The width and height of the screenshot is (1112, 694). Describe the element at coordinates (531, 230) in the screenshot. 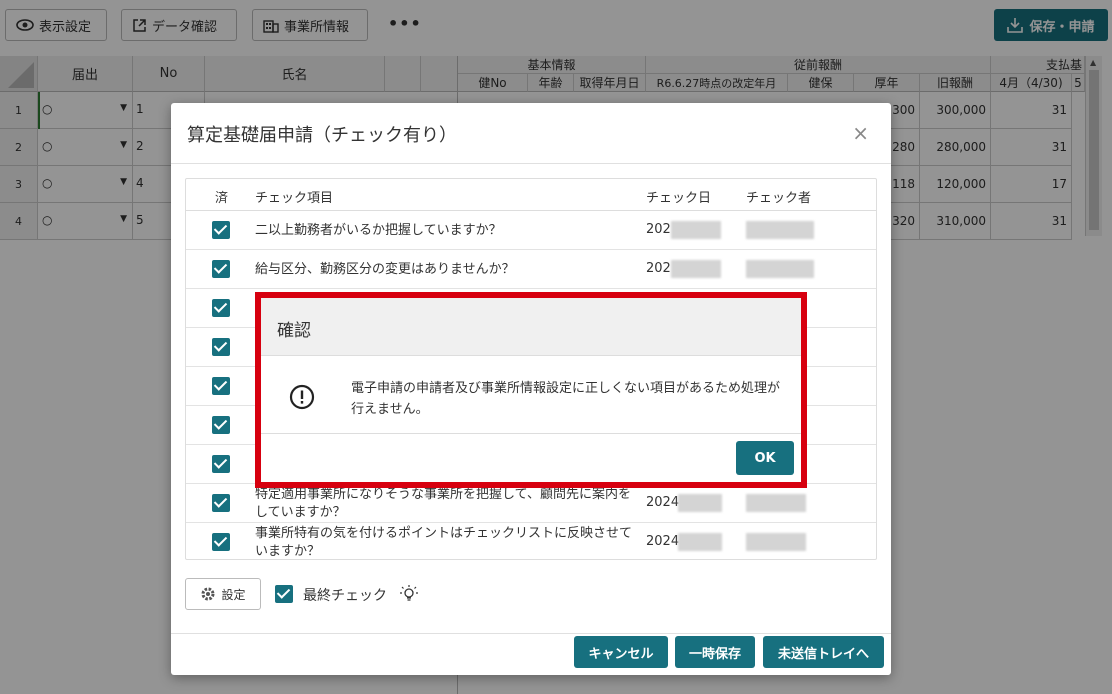

I see `checklist-row: 二以上勤務者がいるか把握していますか？ 202` at that location.